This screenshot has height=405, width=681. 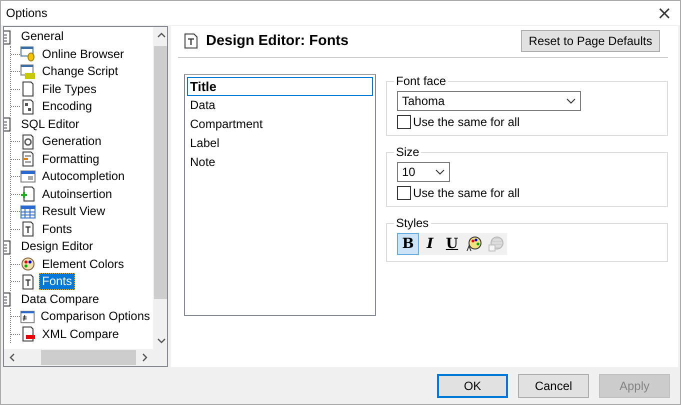 What do you see at coordinates (412, 223) in the screenshot?
I see `group-label: Styles` at bounding box center [412, 223].